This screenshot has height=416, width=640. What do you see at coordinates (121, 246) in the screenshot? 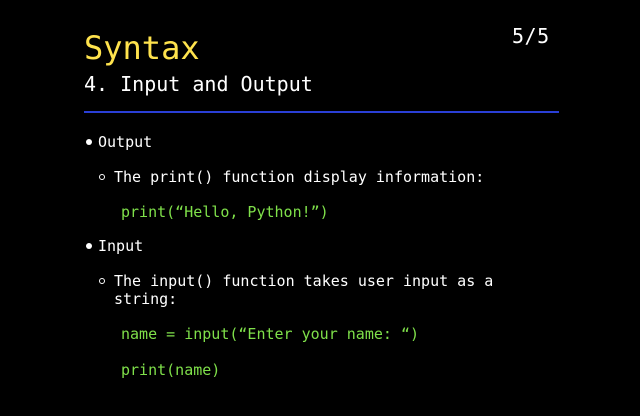
I see `section-heading-input: Input` at bounding box center [121, 246].